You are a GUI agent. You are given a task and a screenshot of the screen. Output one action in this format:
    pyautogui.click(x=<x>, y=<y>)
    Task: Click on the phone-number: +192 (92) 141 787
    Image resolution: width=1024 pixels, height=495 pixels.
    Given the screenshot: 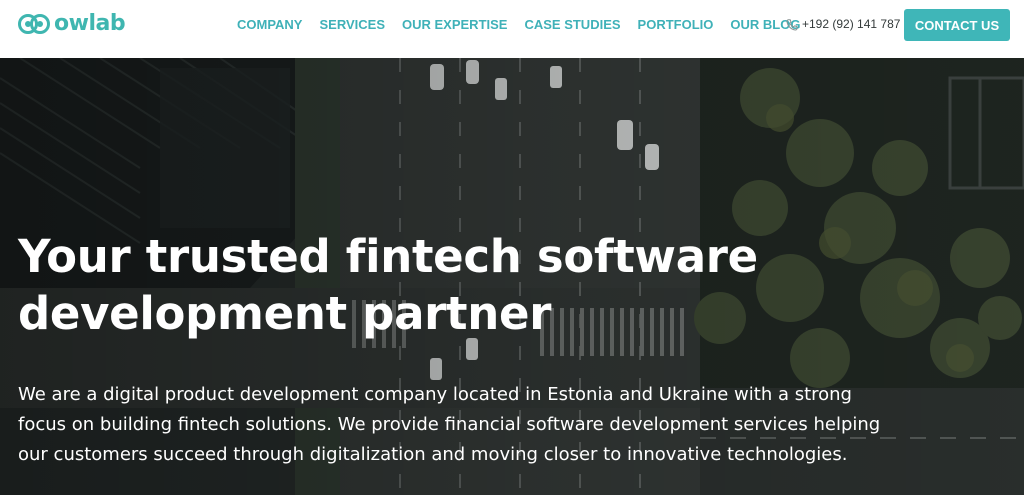 What is the action you would take?
    pyautogui.click(x=851, y=24)
    